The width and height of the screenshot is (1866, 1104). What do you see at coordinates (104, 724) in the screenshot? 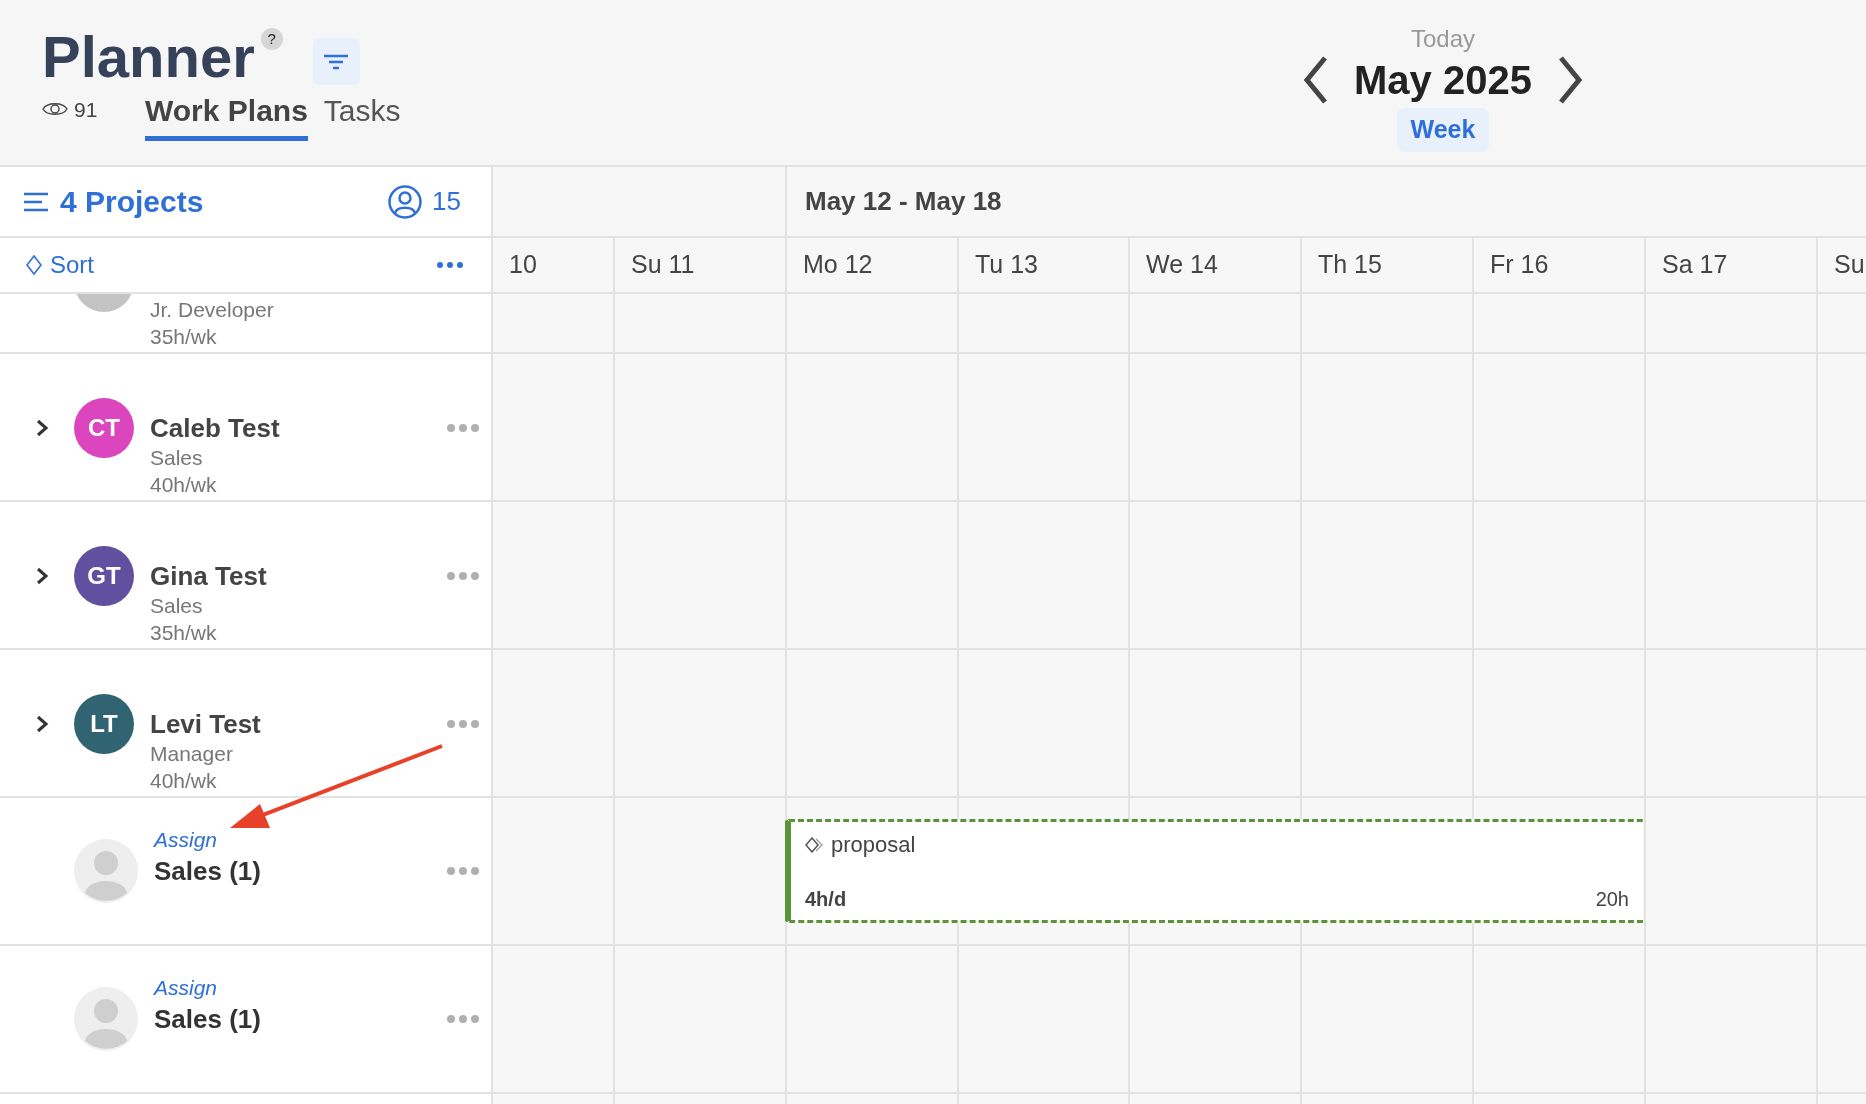
I see `avatar: LT` at bounding box center [104, 724].